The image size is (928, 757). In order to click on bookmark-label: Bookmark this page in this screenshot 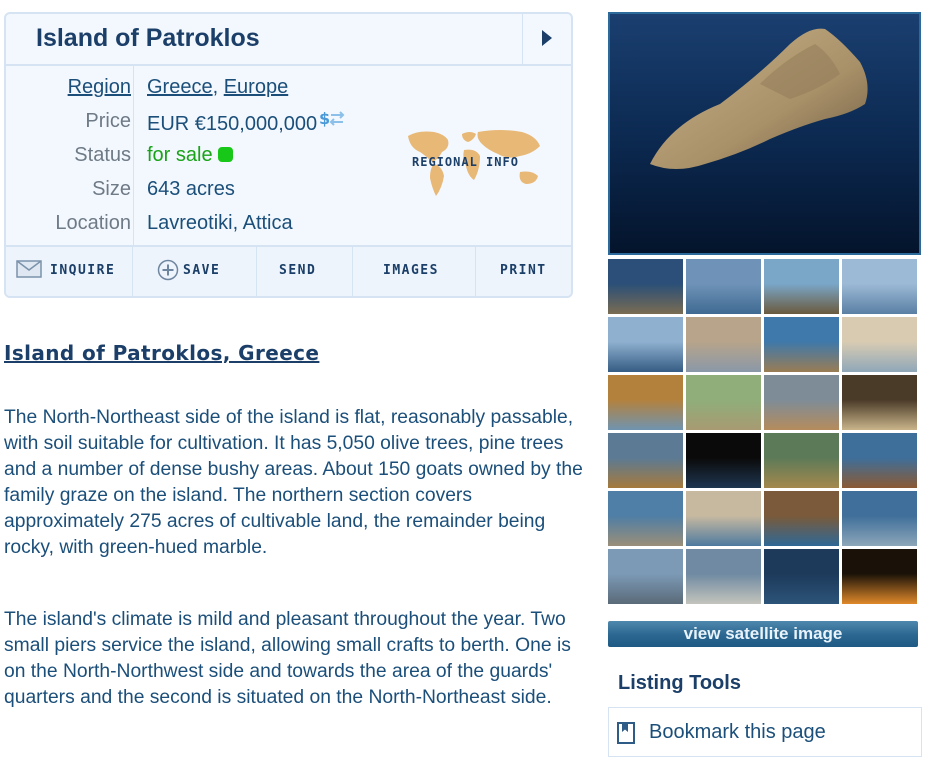, I will do `click(737, 732)`.